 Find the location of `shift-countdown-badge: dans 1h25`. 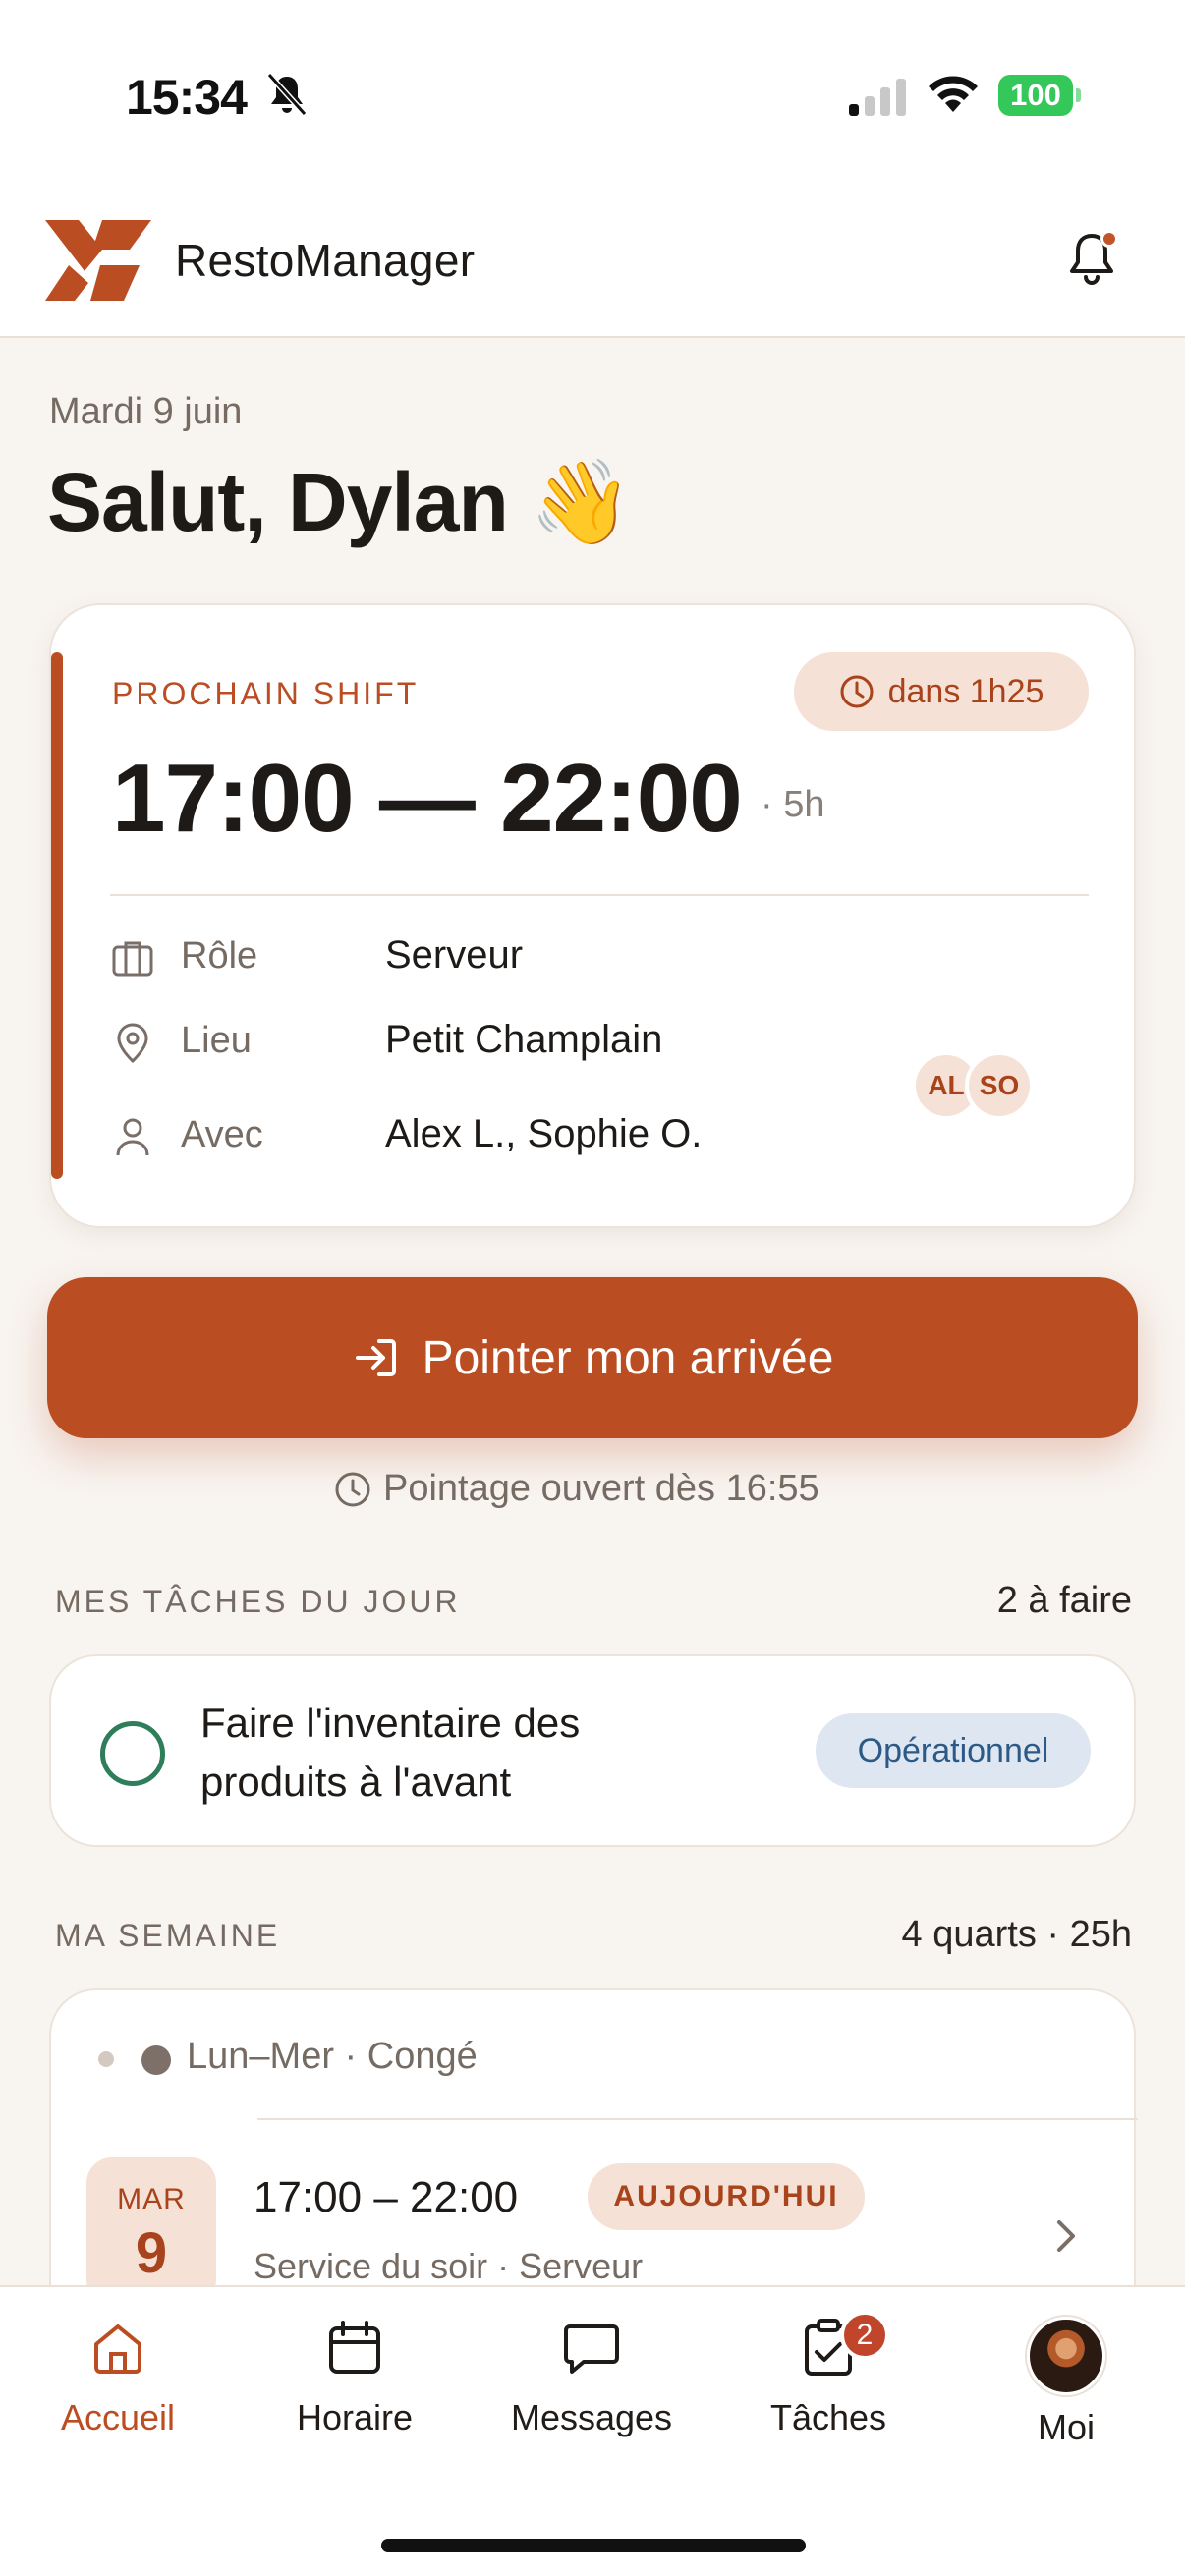

shift-countdown-badge: dans 1h25 is located at coordinates (942, 691).